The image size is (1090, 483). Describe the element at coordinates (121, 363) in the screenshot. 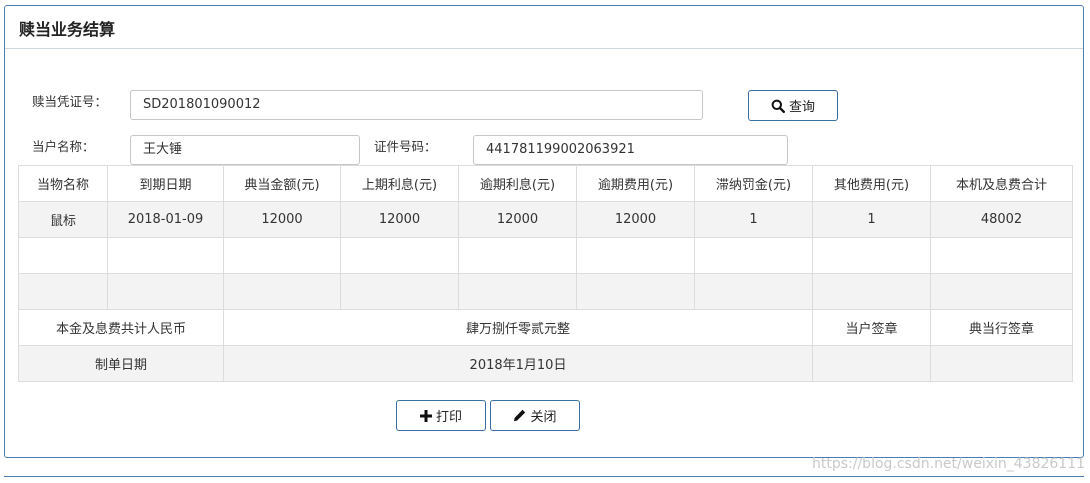

I see `date-label: 制单日期` at that location.